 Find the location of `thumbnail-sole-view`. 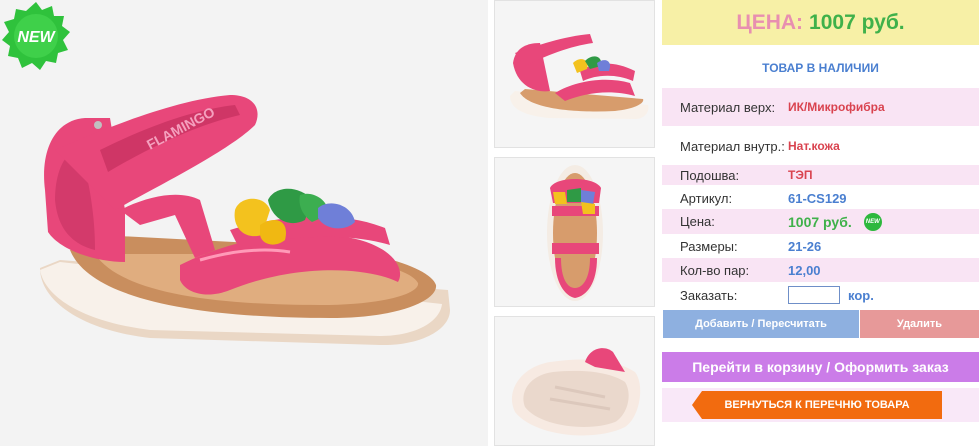

thumbnail-sole-view is located at coordinates (574, 381).